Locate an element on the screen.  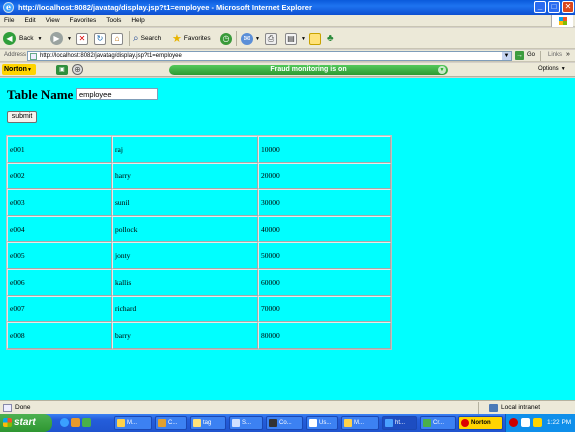
close-button: ✕ is located at coordinates (568, 7).